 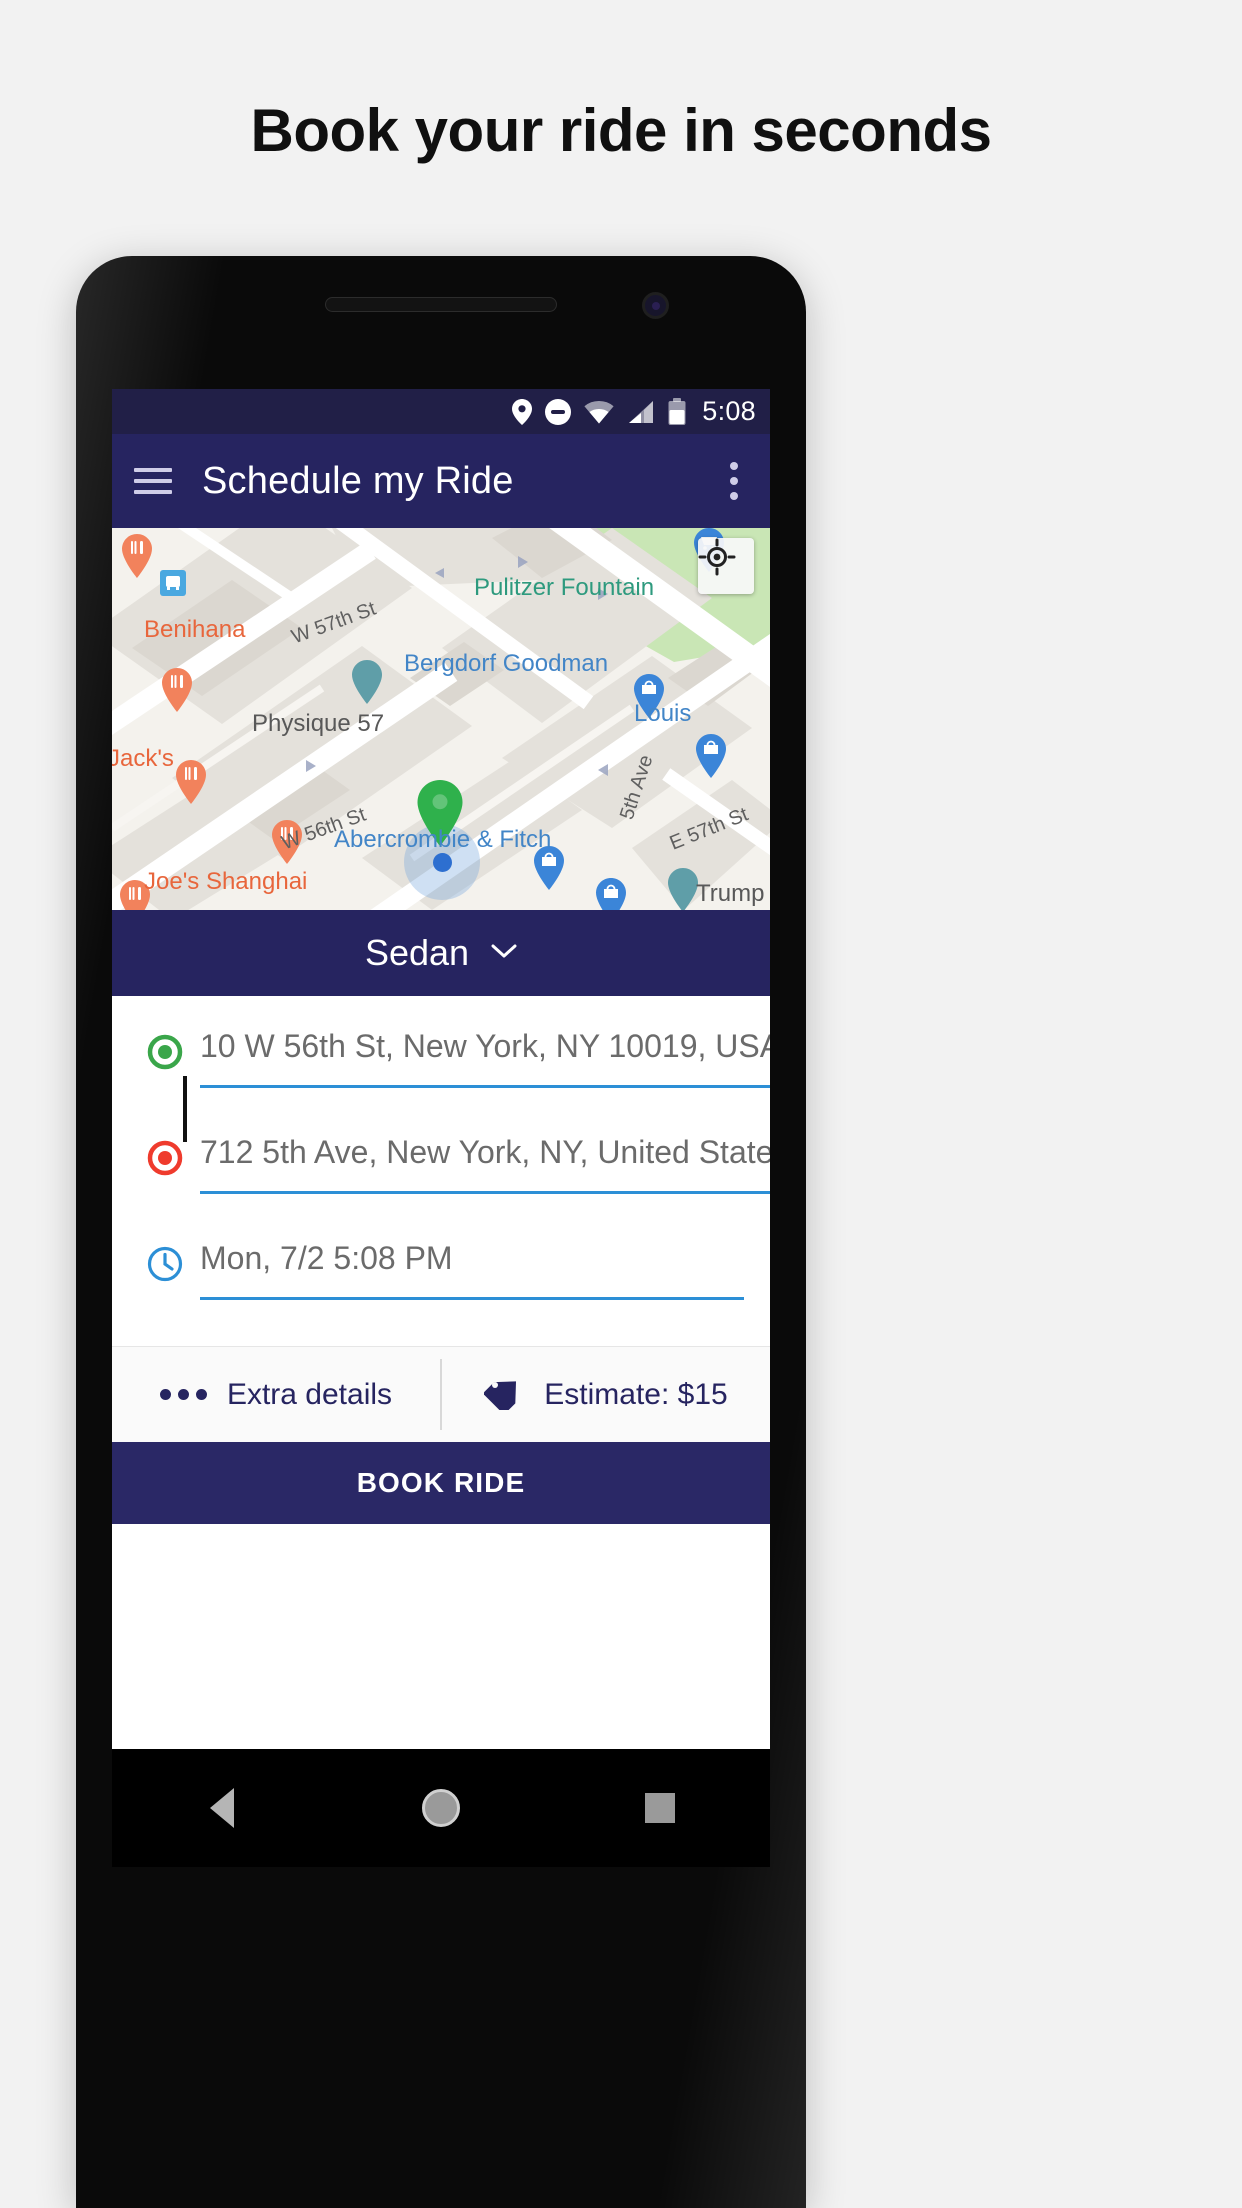 I want to click on extra-details-button: Extra details, so click(x=276, y=1394).